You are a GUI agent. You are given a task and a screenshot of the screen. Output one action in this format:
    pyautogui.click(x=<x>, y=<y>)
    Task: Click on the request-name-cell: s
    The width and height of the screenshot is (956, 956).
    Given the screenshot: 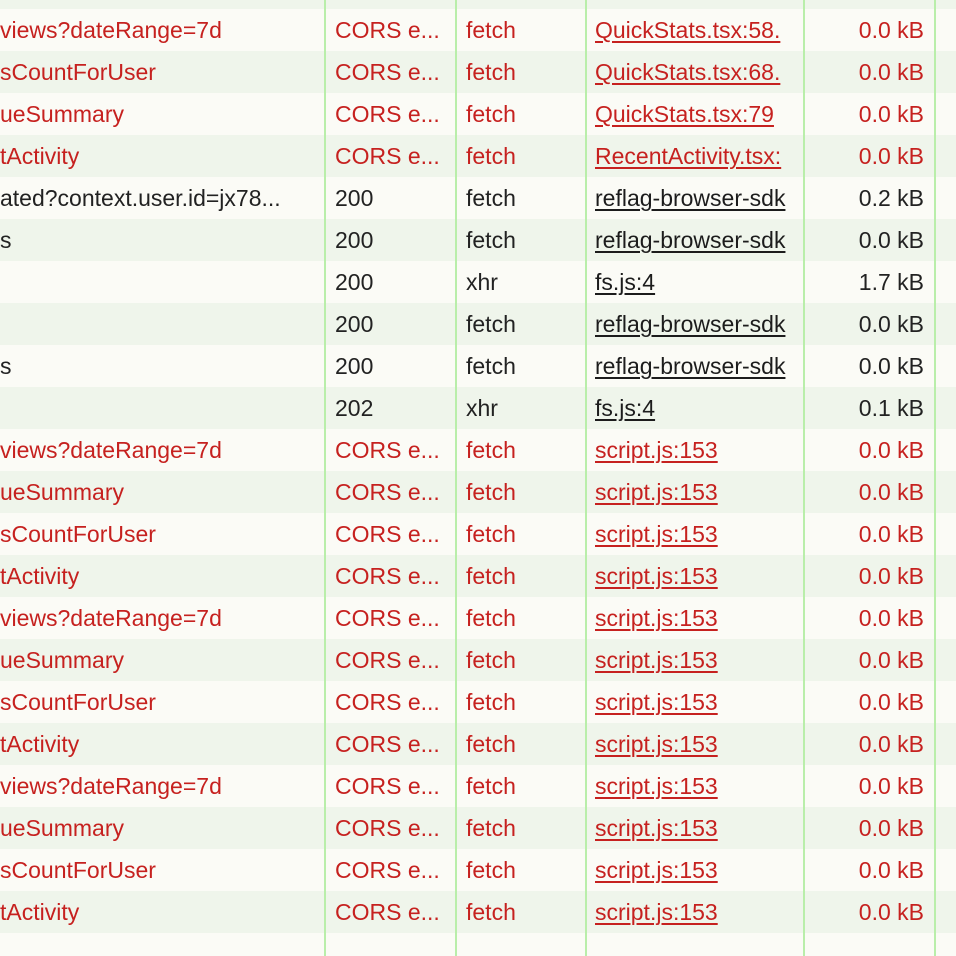 What is the action you would take?
    pyautogui.click(x=6, y=366)
    